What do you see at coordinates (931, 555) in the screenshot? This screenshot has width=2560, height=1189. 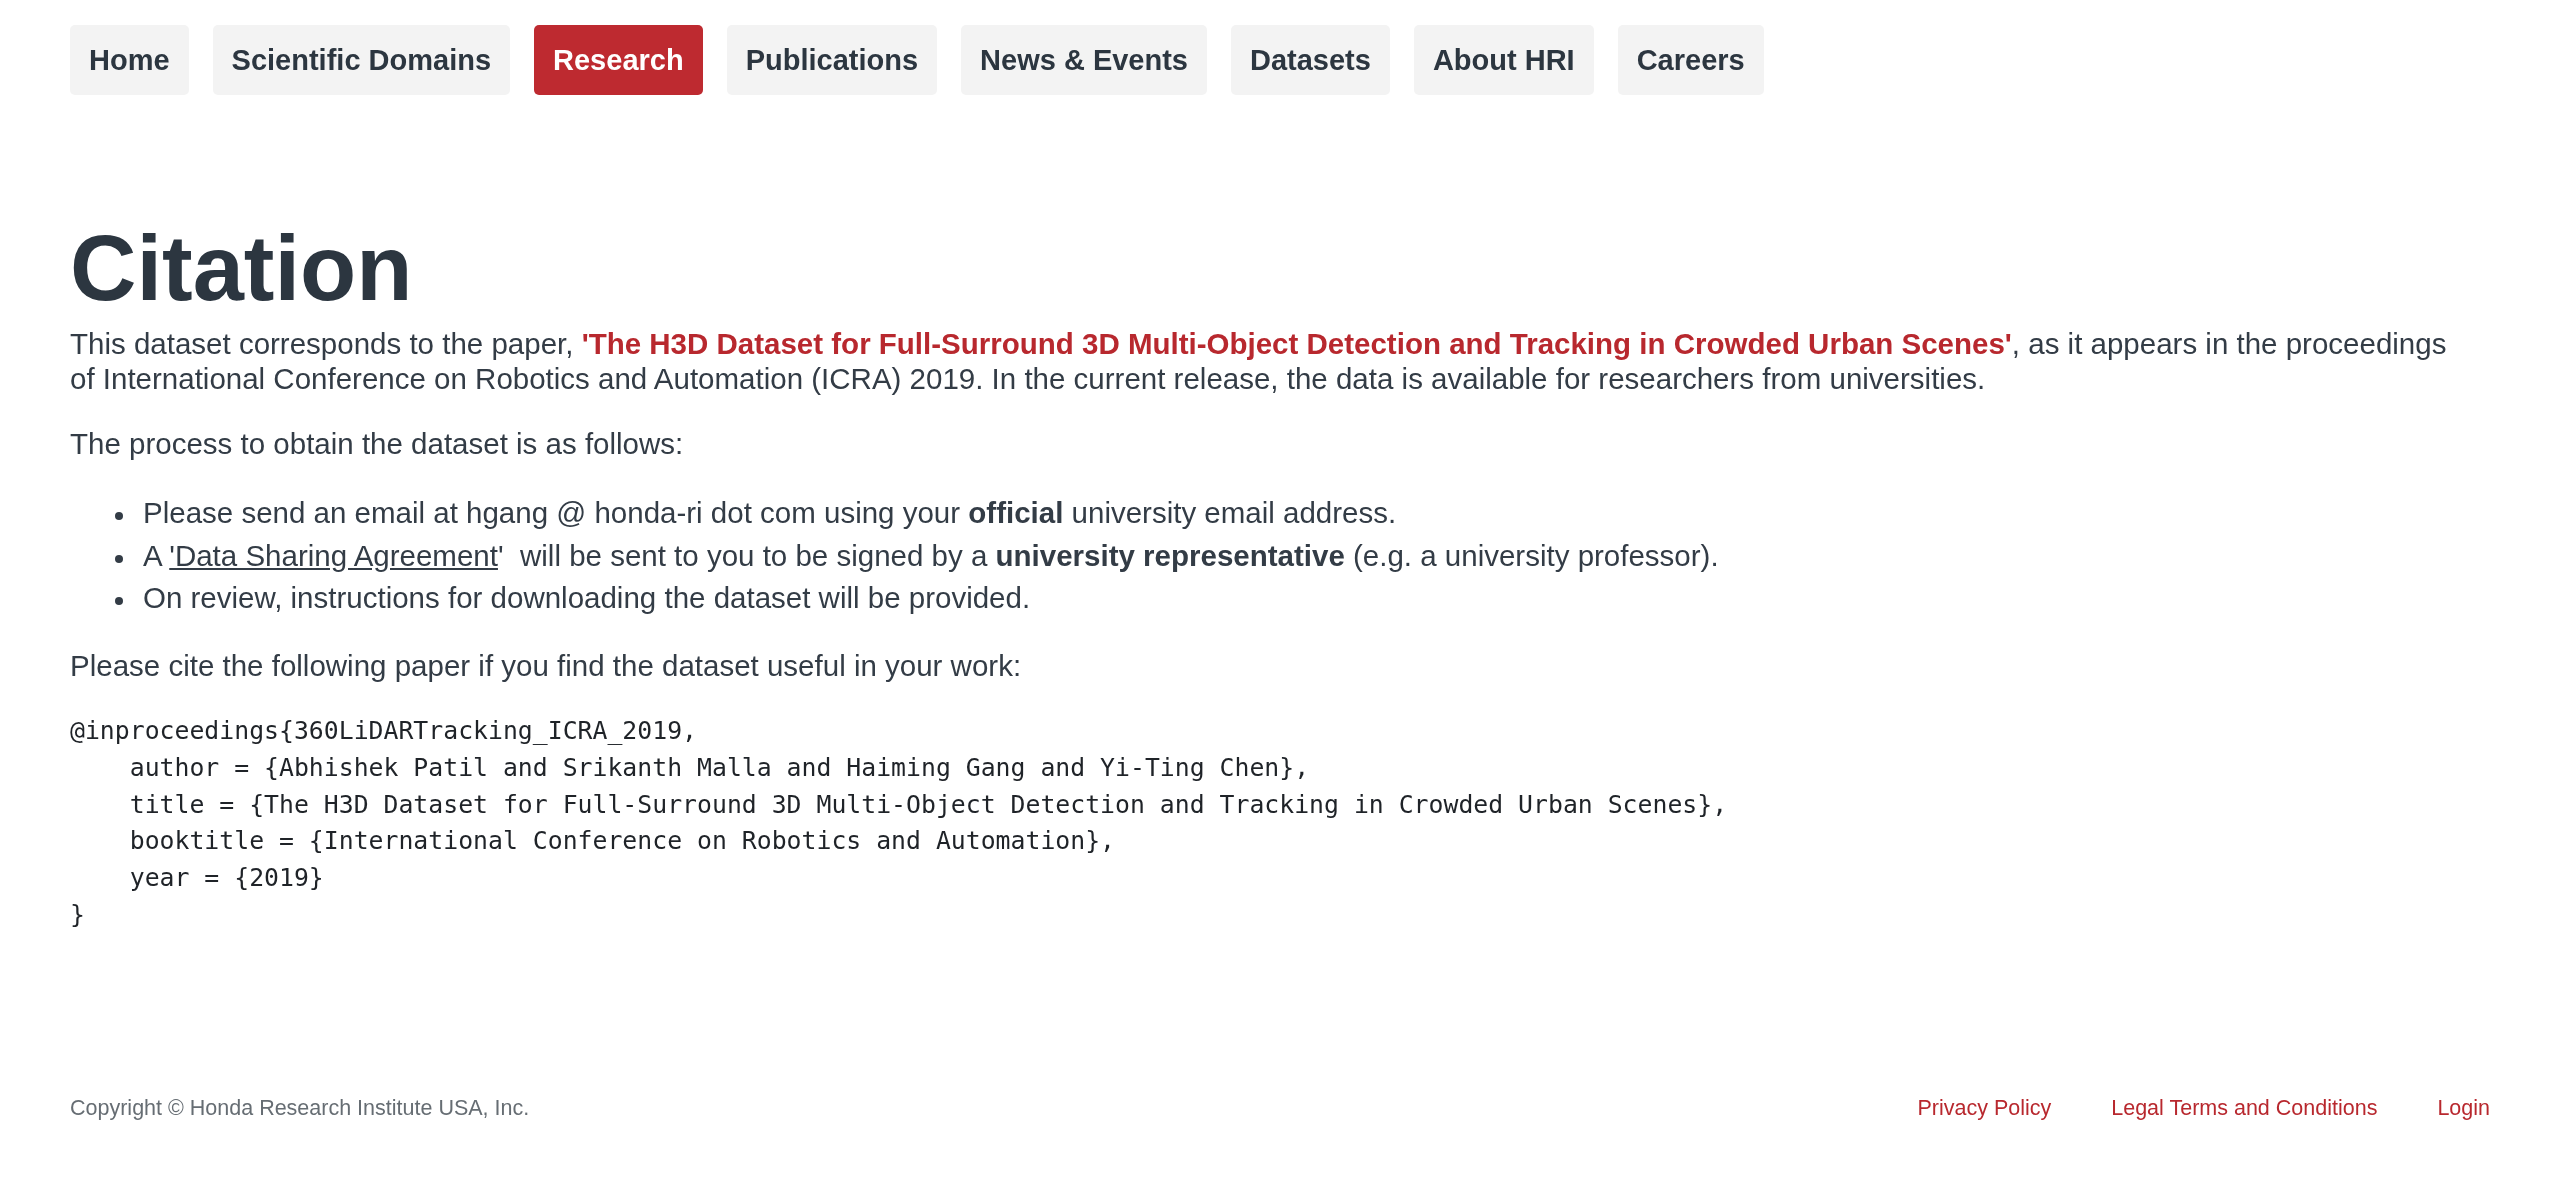 I see `list-item: A 'Data Sharing Agreement' will be sent to you to be signed by a university representative (e.g. a university professor).` at bounding box center [931, 555].